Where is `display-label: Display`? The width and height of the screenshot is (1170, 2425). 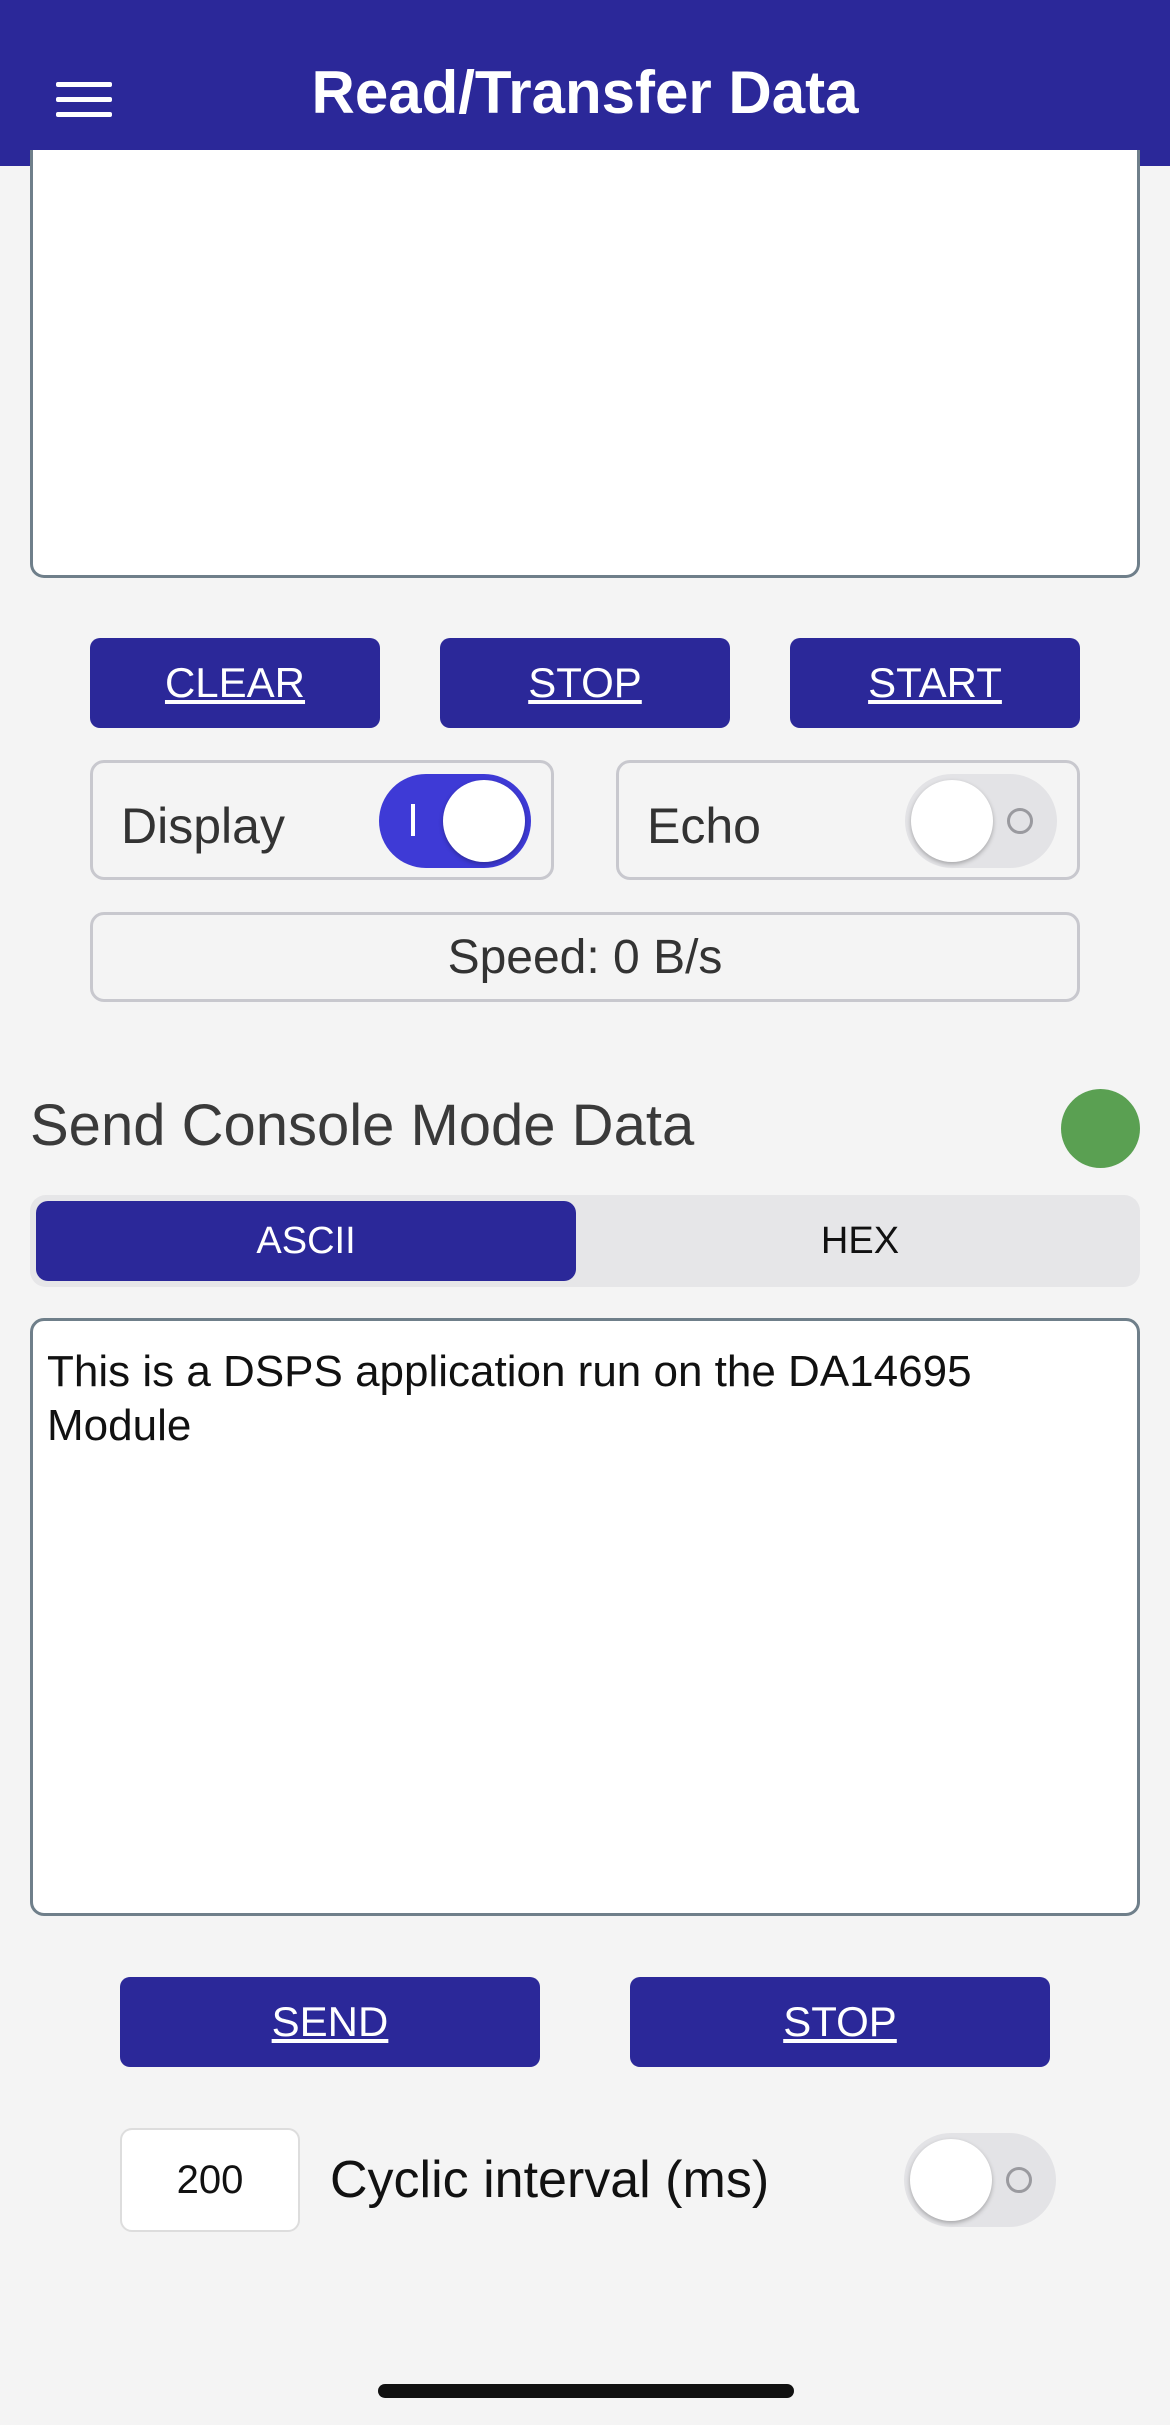
display-label: Display is located at coordinates (203, 826).